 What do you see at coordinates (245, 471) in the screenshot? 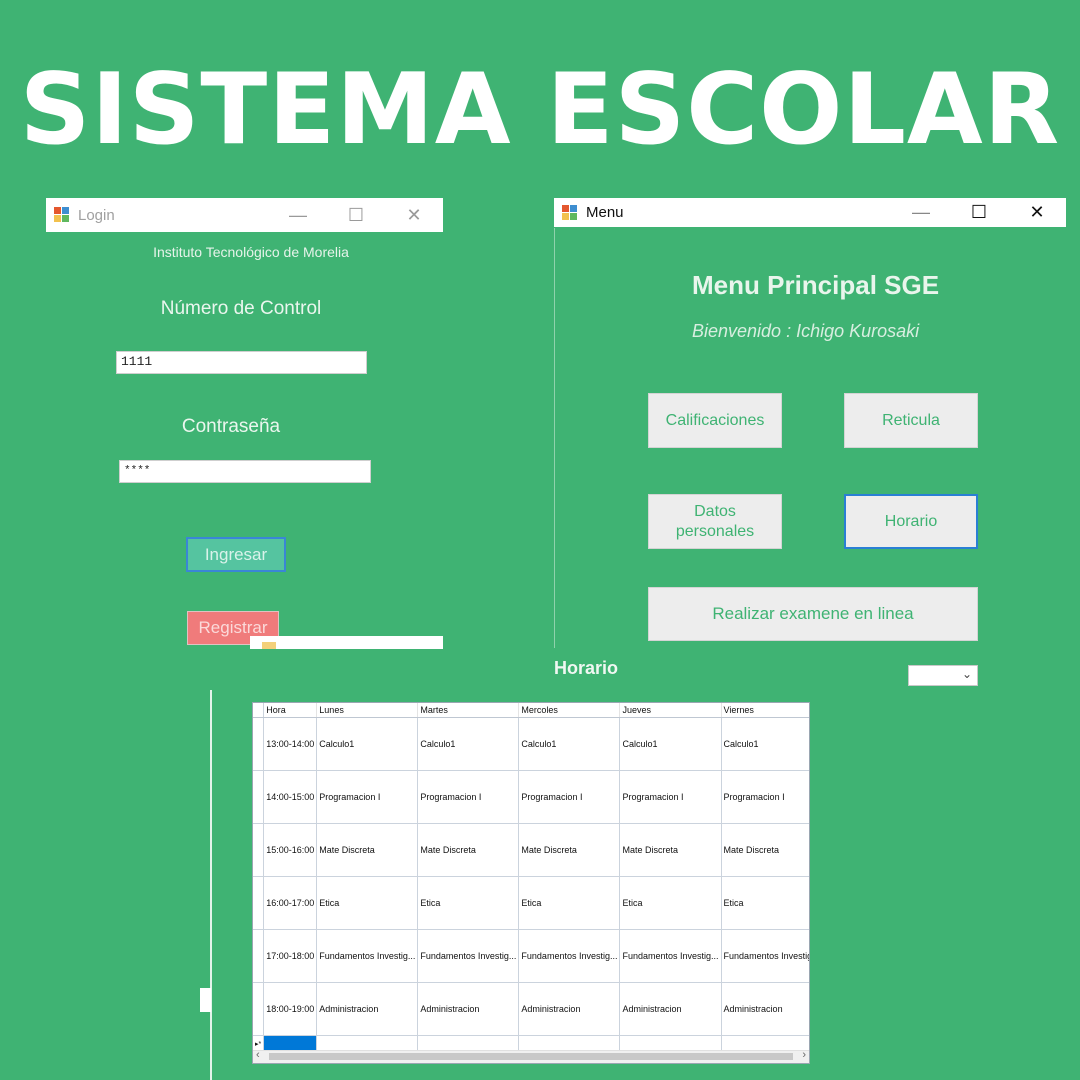
I see `password-input: ****` at bounding box center [245, 471].